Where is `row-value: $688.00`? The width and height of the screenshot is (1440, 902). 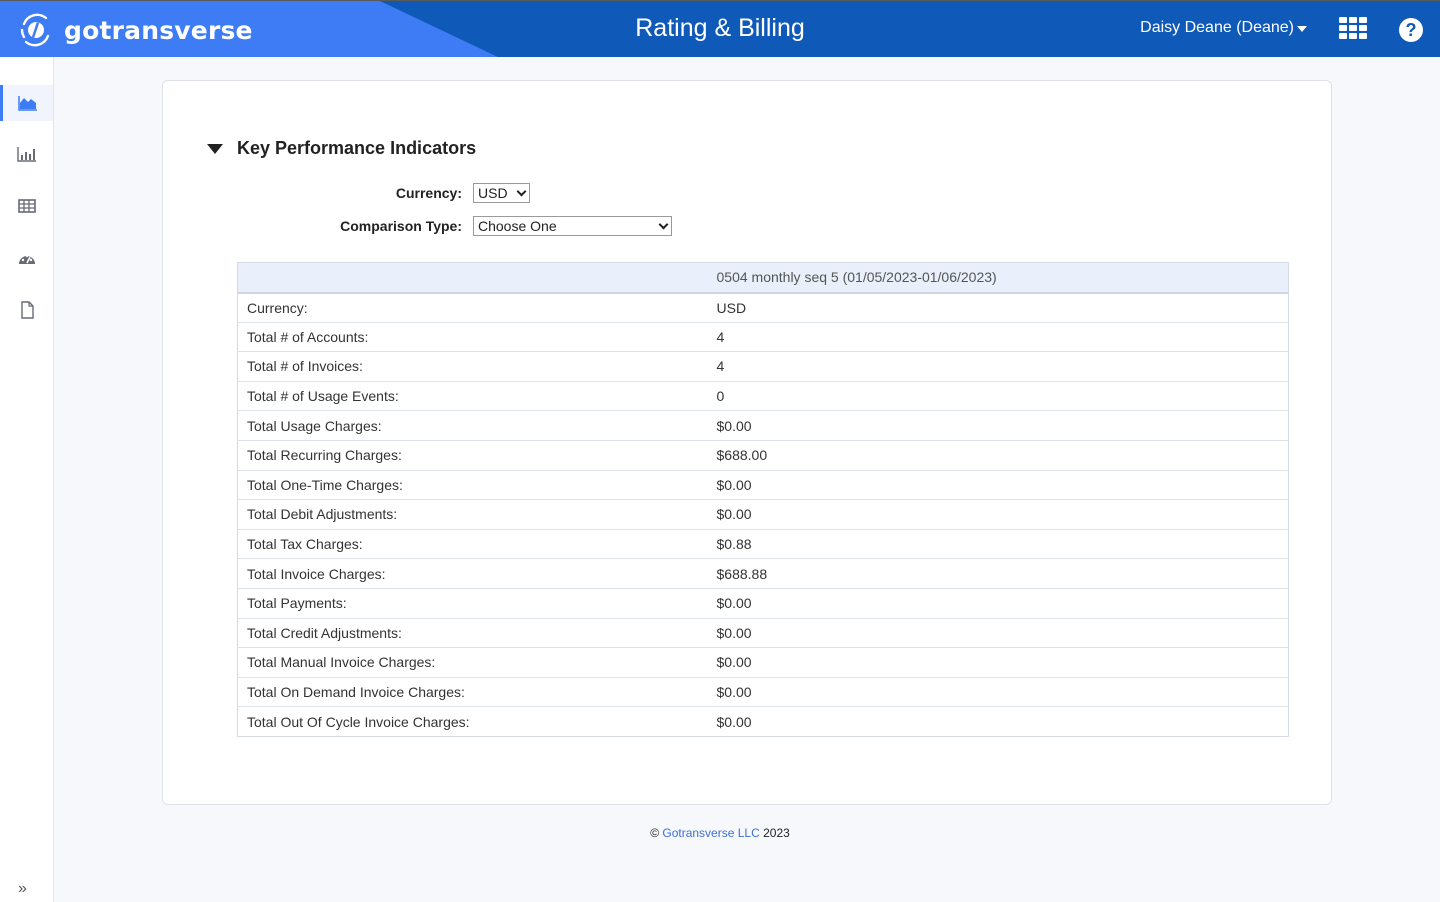
row-value: $688.00 is located at coordinates (997, 455).